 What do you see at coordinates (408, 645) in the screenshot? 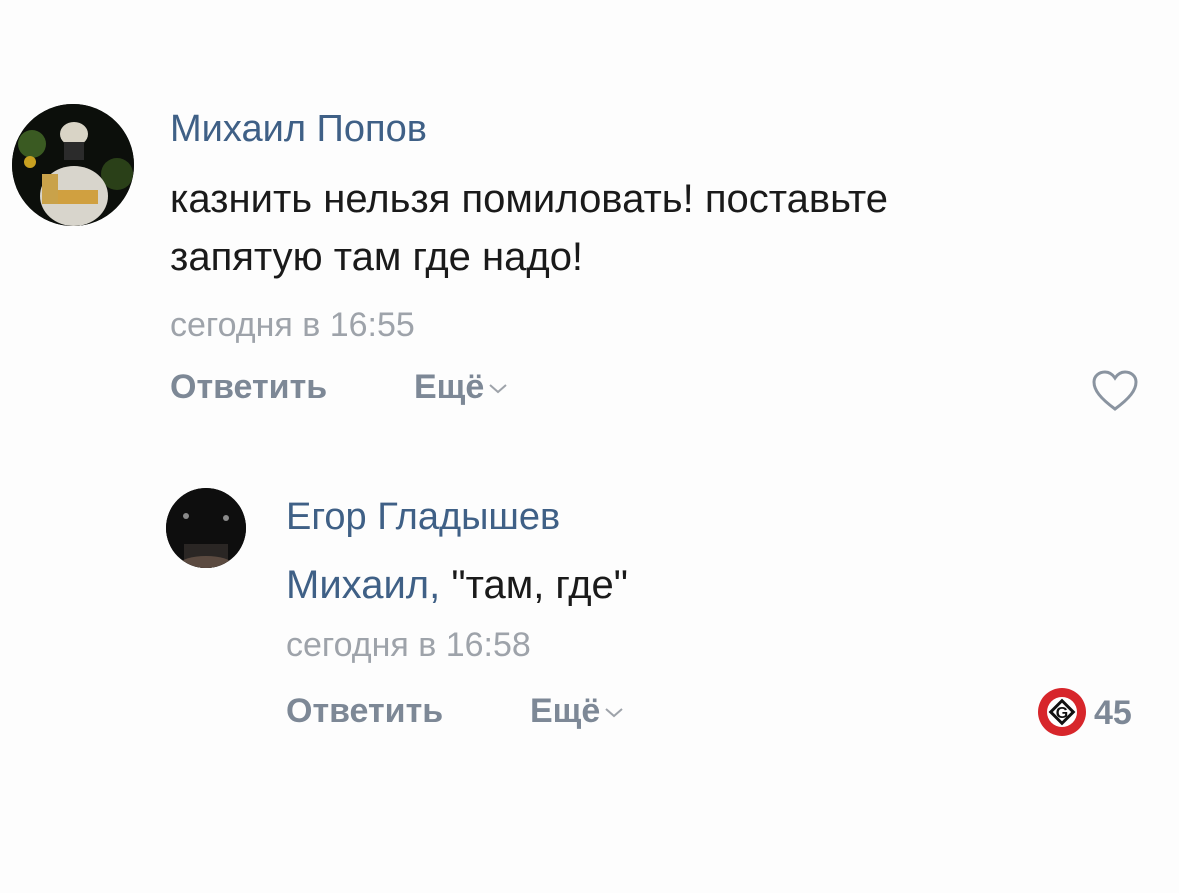
I see `comment-timestamp: сегодня в 16:58` at bounding box center [408, 645].